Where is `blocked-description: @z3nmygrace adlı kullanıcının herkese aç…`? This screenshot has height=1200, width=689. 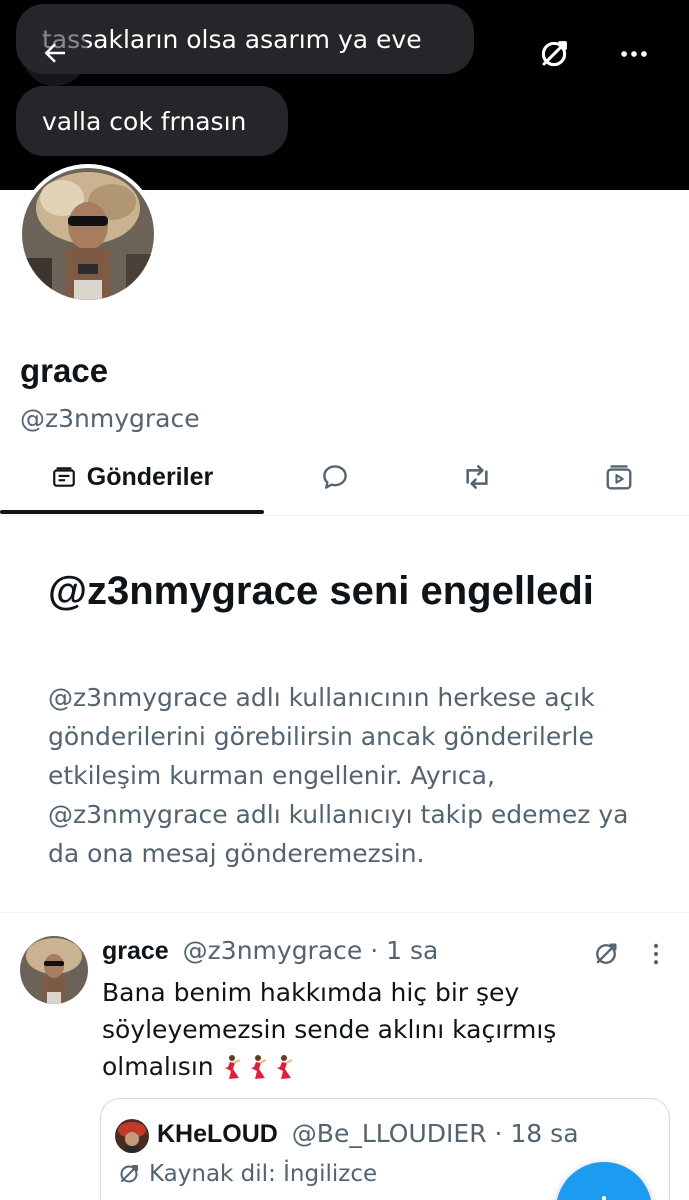 blocked-description: @z3nmygrace adlı kullanıcının herkese aç… is located at coordinates (338, 775).